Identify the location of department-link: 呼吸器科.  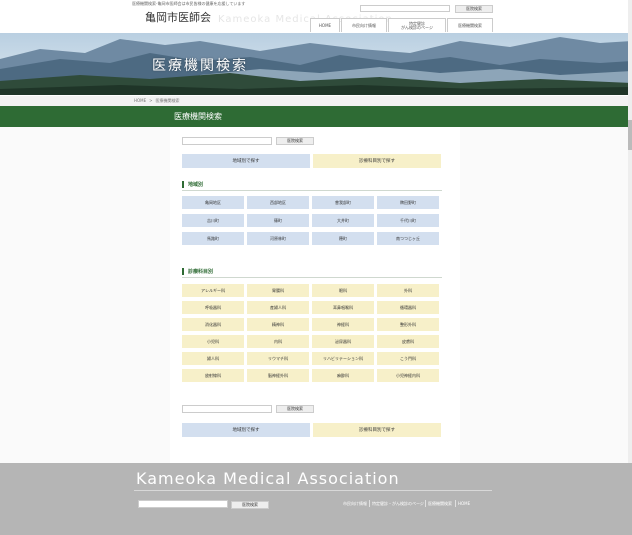
(213, 307).